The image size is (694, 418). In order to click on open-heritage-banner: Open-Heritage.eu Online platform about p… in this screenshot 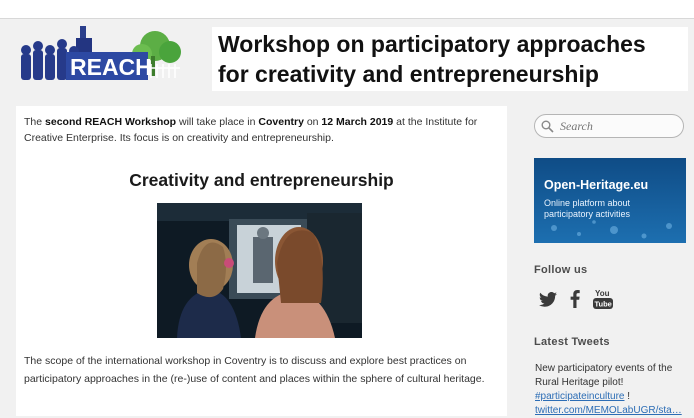, I will do `click(610, 200)`.